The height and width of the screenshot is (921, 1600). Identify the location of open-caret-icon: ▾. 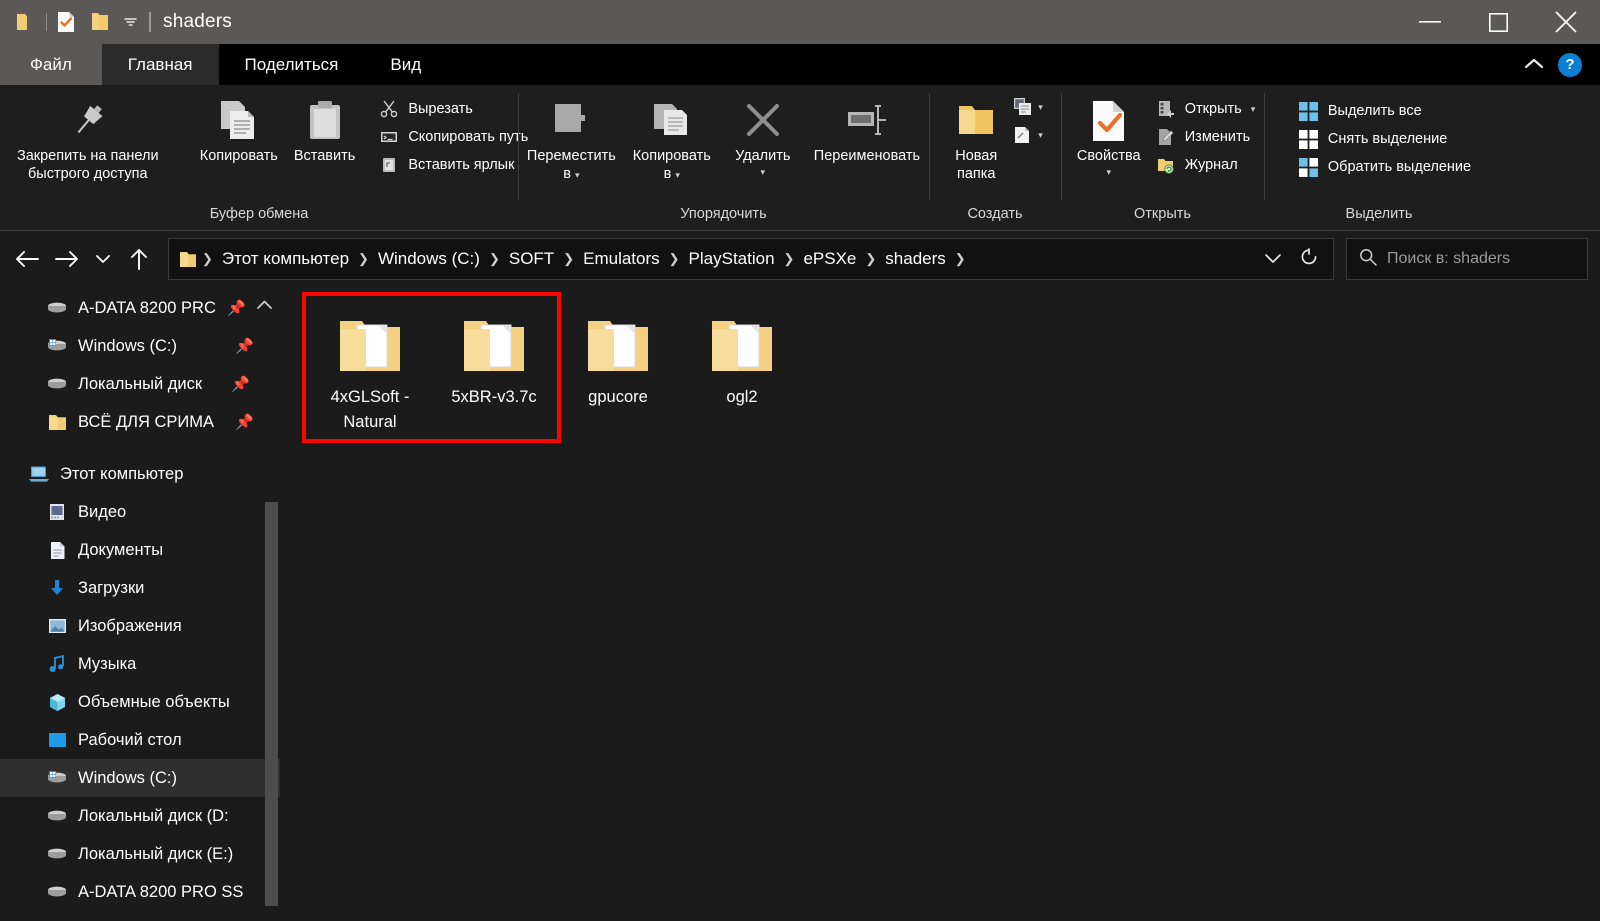
(1253, 109).